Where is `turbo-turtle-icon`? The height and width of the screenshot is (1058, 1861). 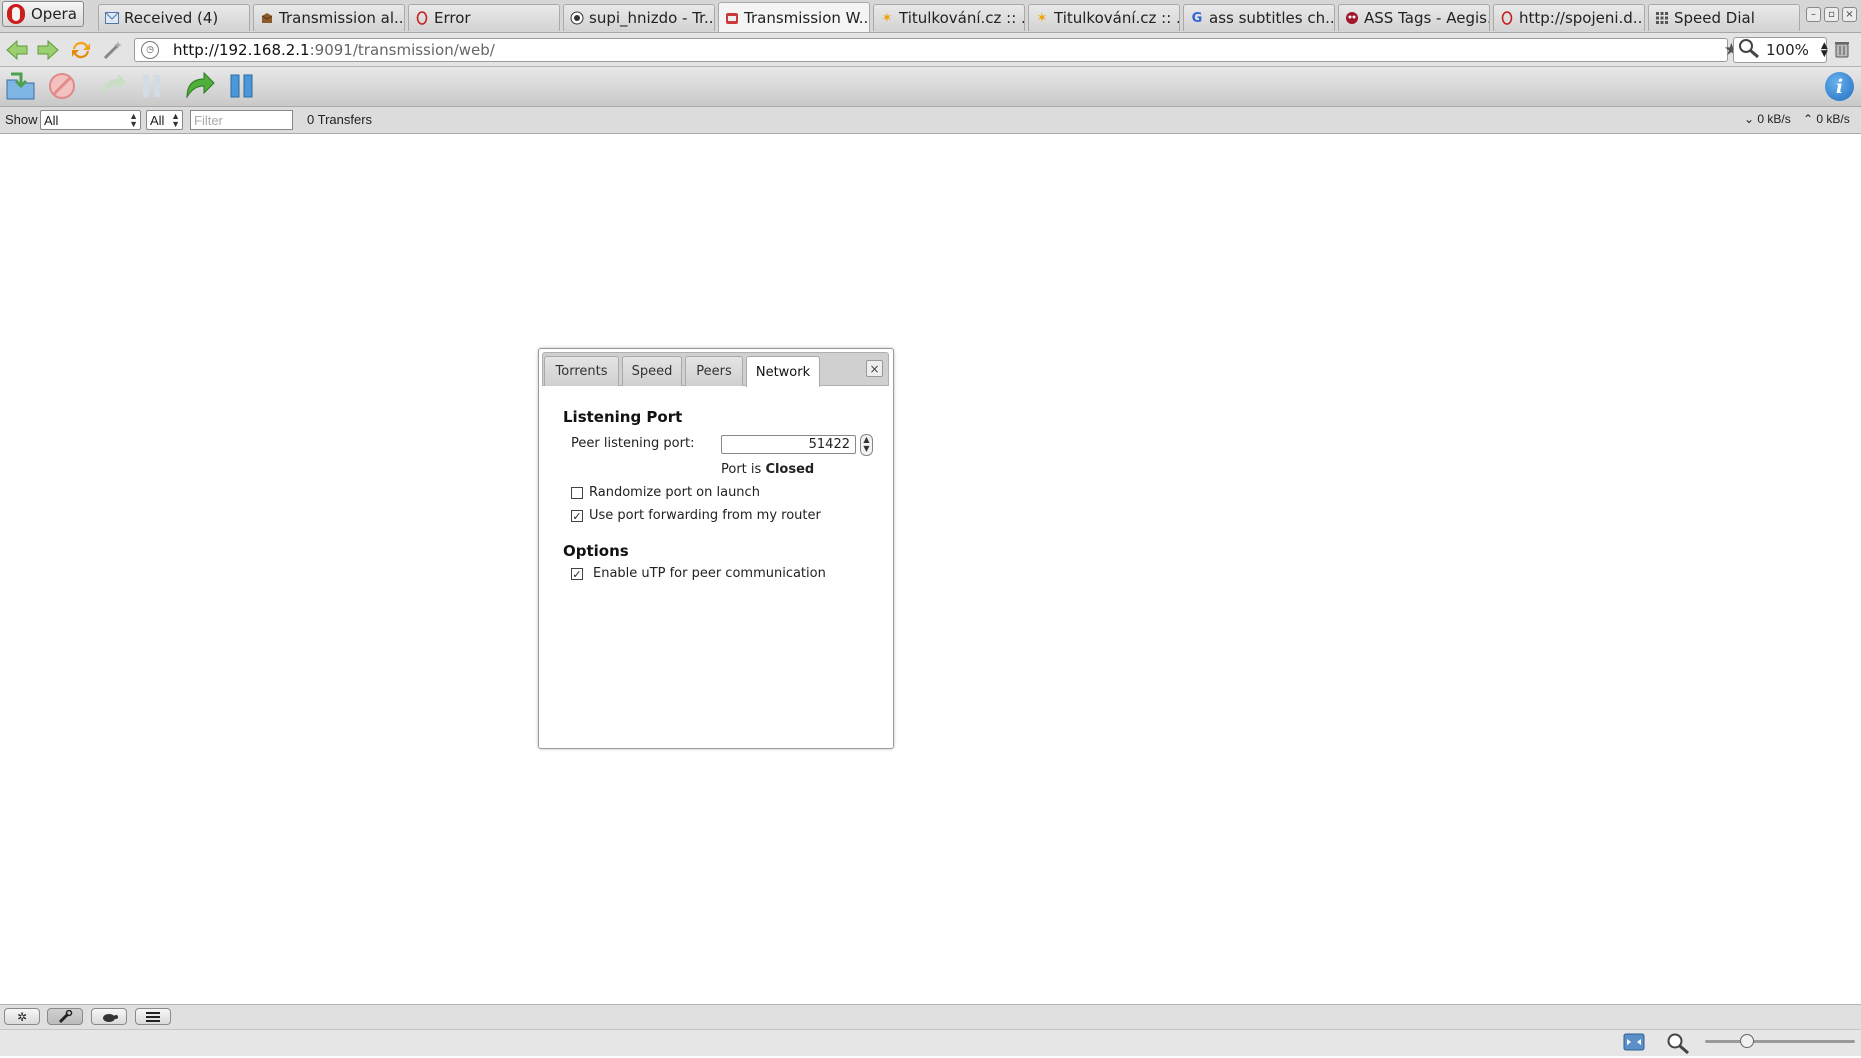
turbo-turtle-icon is located at coordinates (109, 1016).